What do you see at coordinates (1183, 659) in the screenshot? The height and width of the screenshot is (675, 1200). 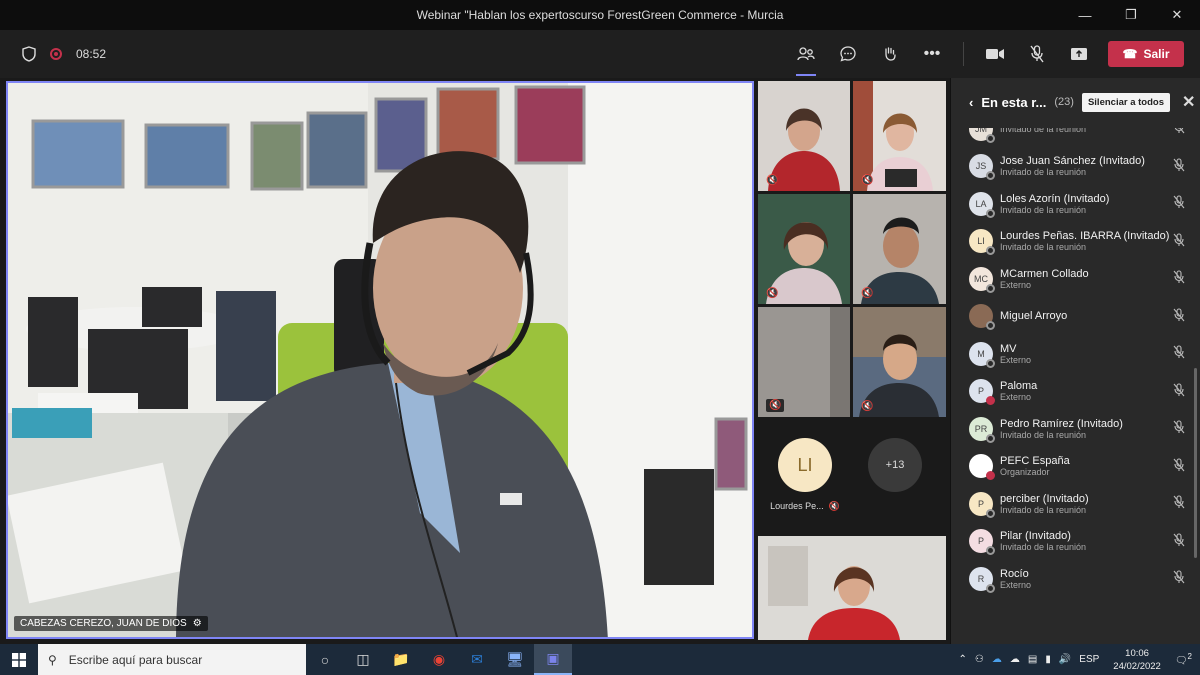 I see `notification-icon: 🗨2` at bounding box center [1183, 659].